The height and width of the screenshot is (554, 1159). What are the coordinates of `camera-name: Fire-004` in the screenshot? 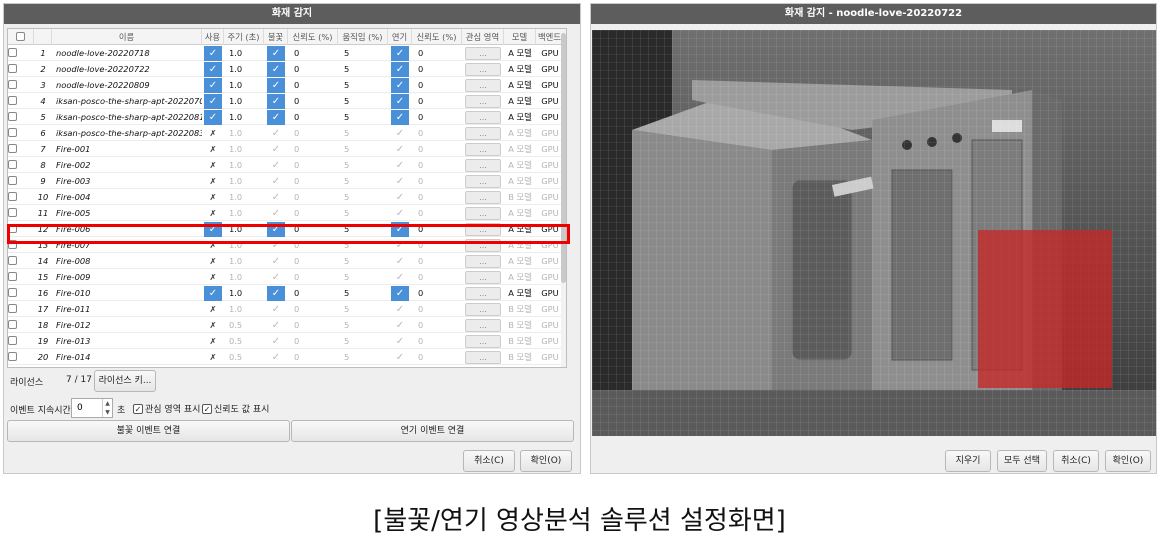 It's located at (127, 197).